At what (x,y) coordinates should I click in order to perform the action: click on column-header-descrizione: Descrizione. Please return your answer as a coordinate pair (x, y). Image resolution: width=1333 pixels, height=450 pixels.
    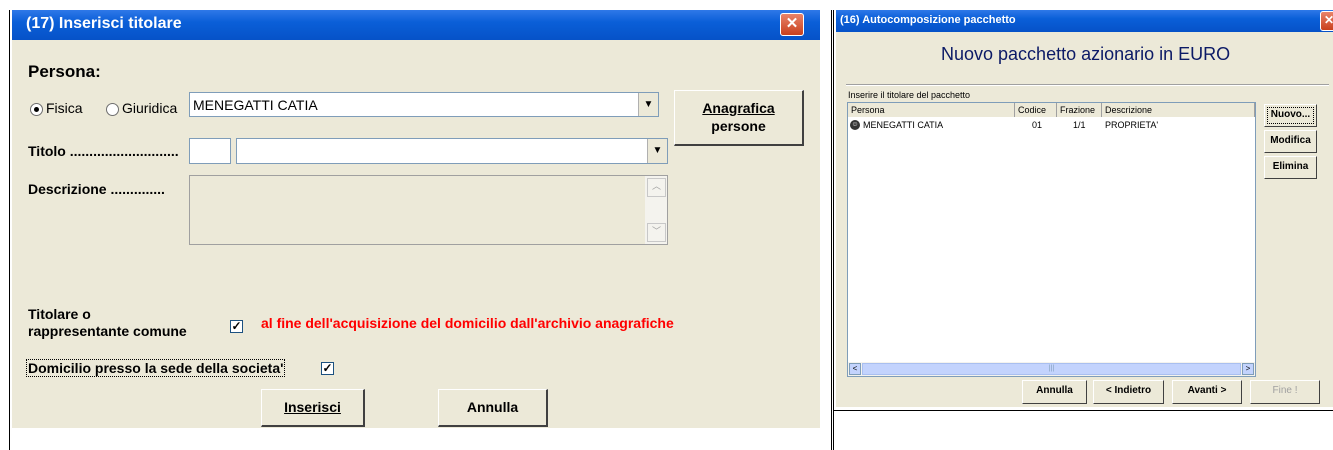
    Looking at the image, I should click on (1178, 110).